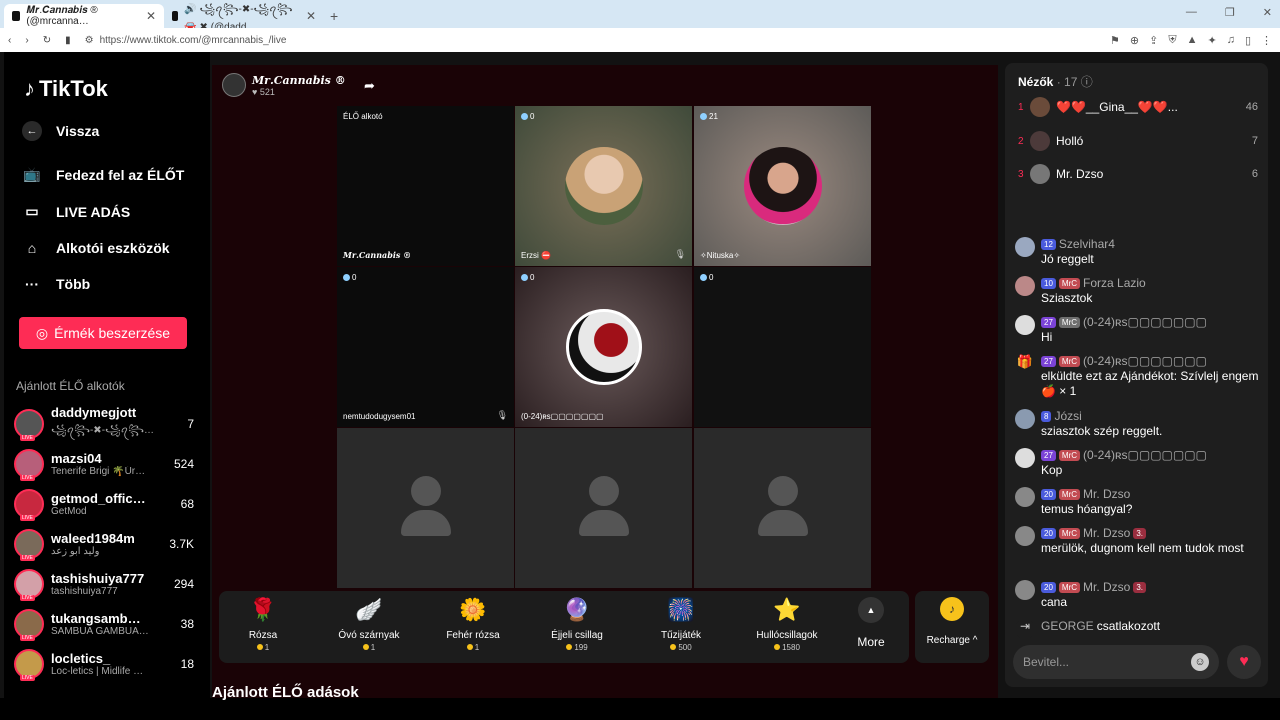 This screenshot has height=720, width=1280. I want to click on back-link: ← Vissza, so click(117, 131).